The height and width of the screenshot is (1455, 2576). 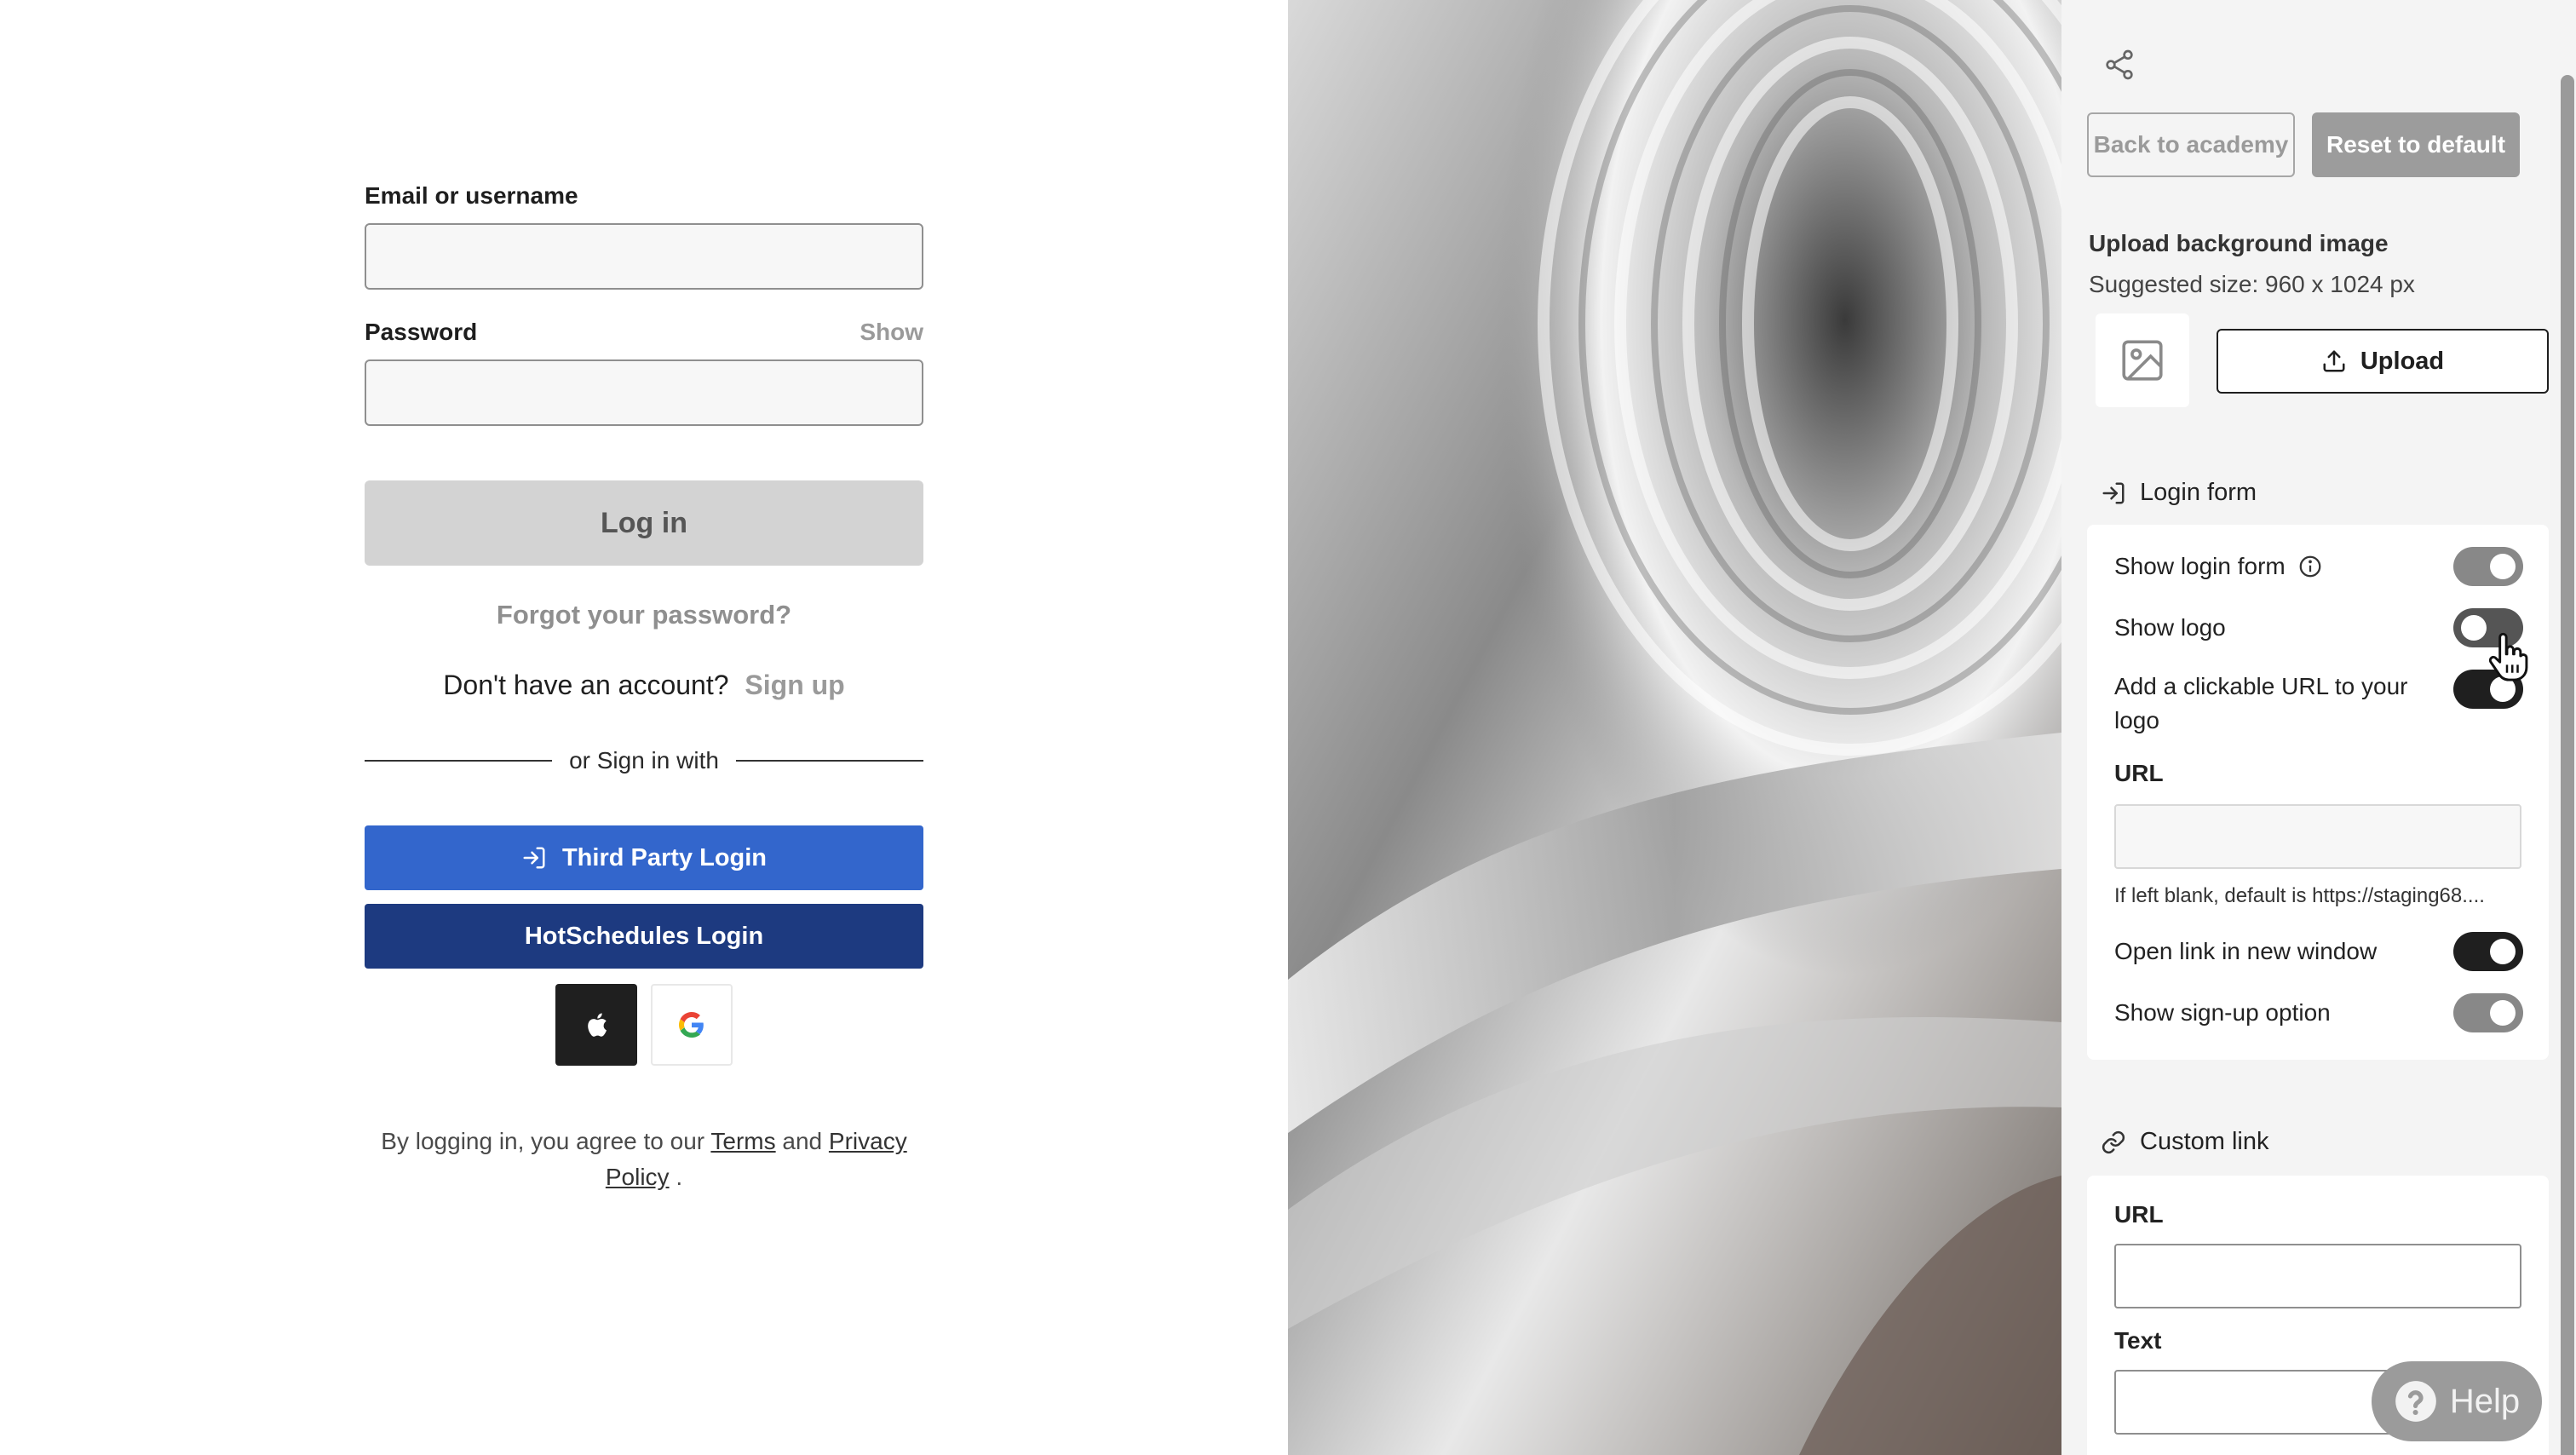 What do you see at coordinates (2246, 951) in the screenshot?
I see `open-new-window-label: Open link in new window` at bounding box center [2246, 951].